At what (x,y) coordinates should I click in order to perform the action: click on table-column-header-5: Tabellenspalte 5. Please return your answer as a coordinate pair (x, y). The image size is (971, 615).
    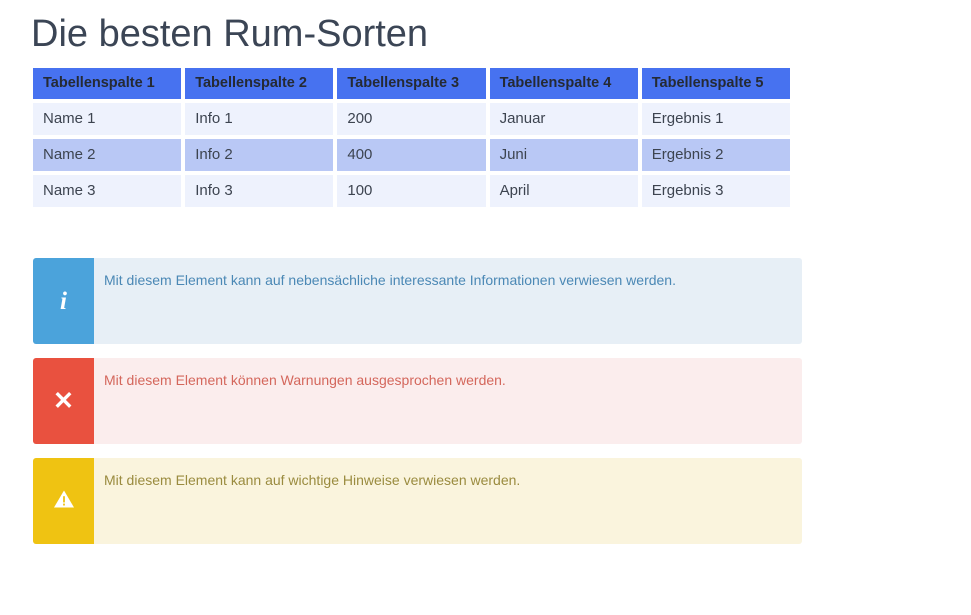
    Looking at the image, I should click on (715, 83).